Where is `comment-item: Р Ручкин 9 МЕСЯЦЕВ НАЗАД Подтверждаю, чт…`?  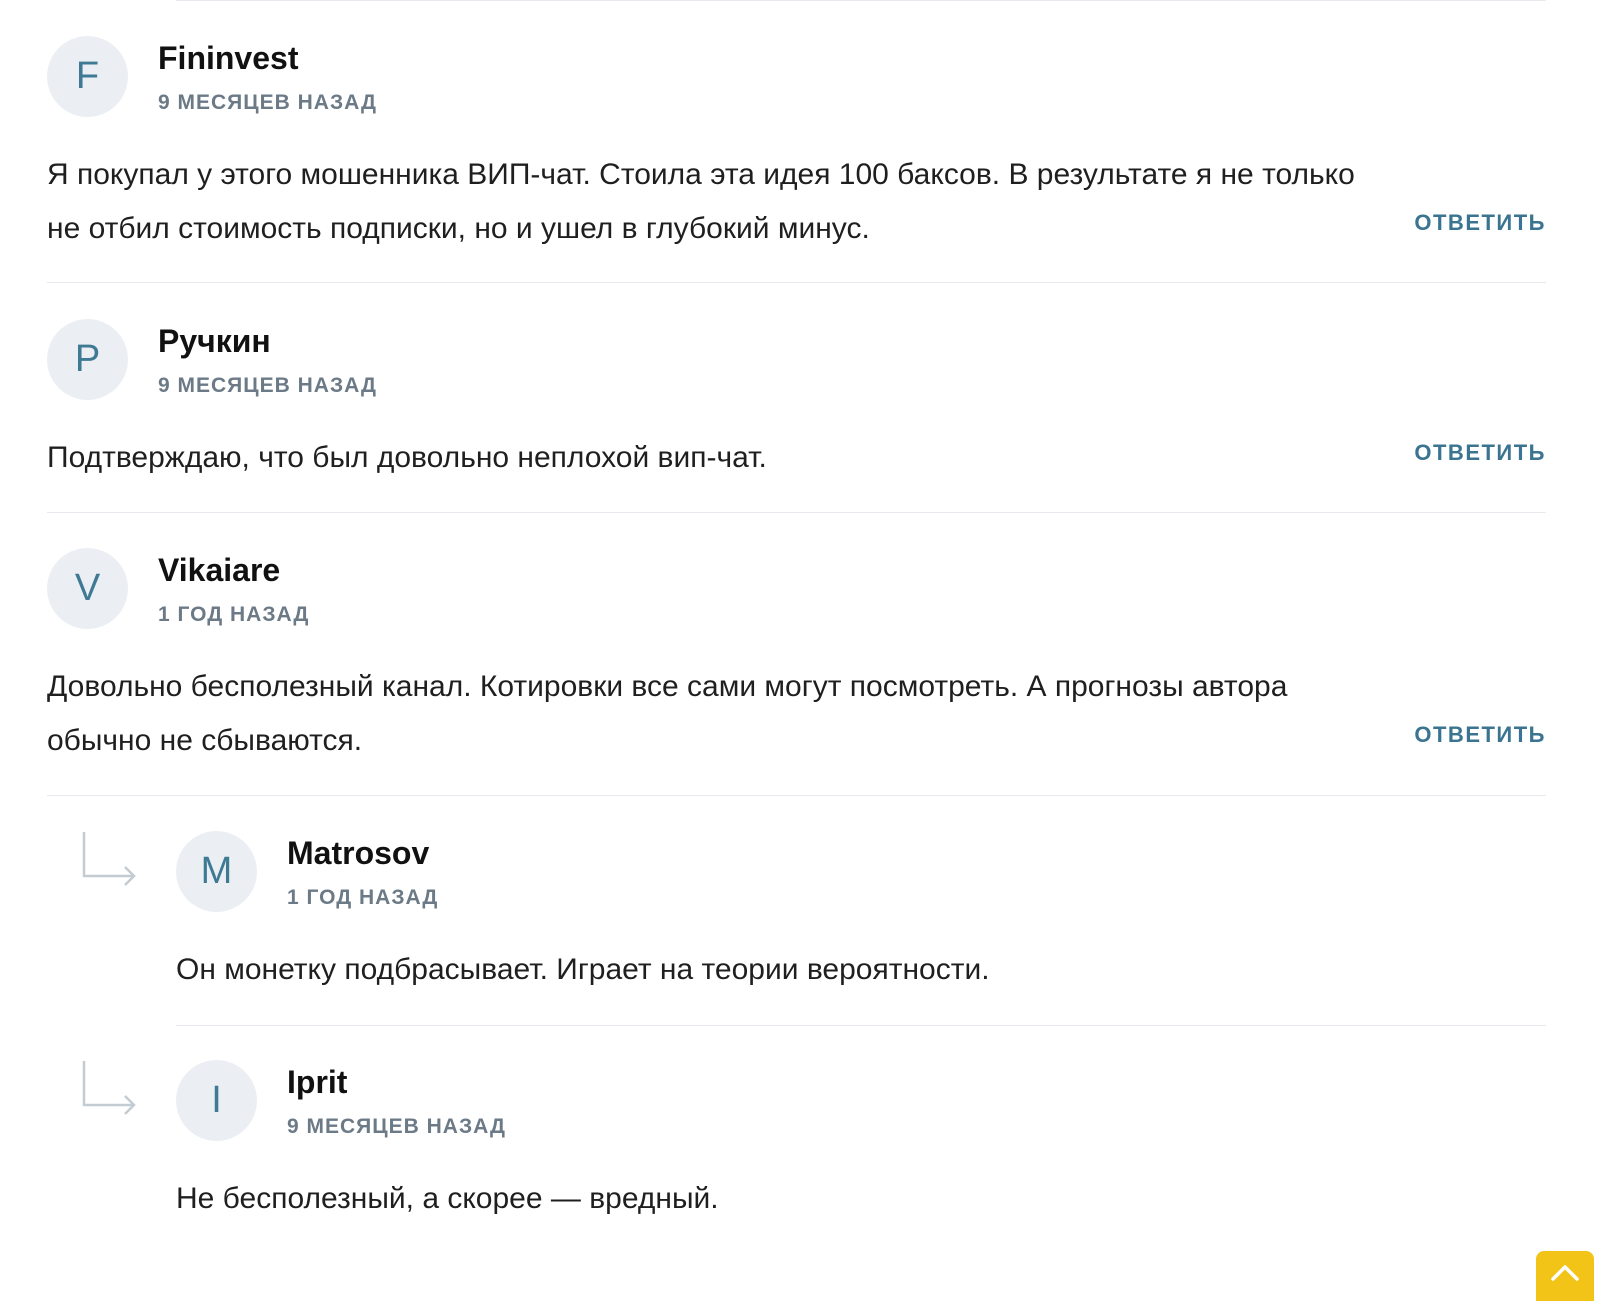 comment-item: Р Ручкин 9 МЕСЯЦЕВ НАЗАД Подтверждаю, чт… is located at coordinates (796, 417).